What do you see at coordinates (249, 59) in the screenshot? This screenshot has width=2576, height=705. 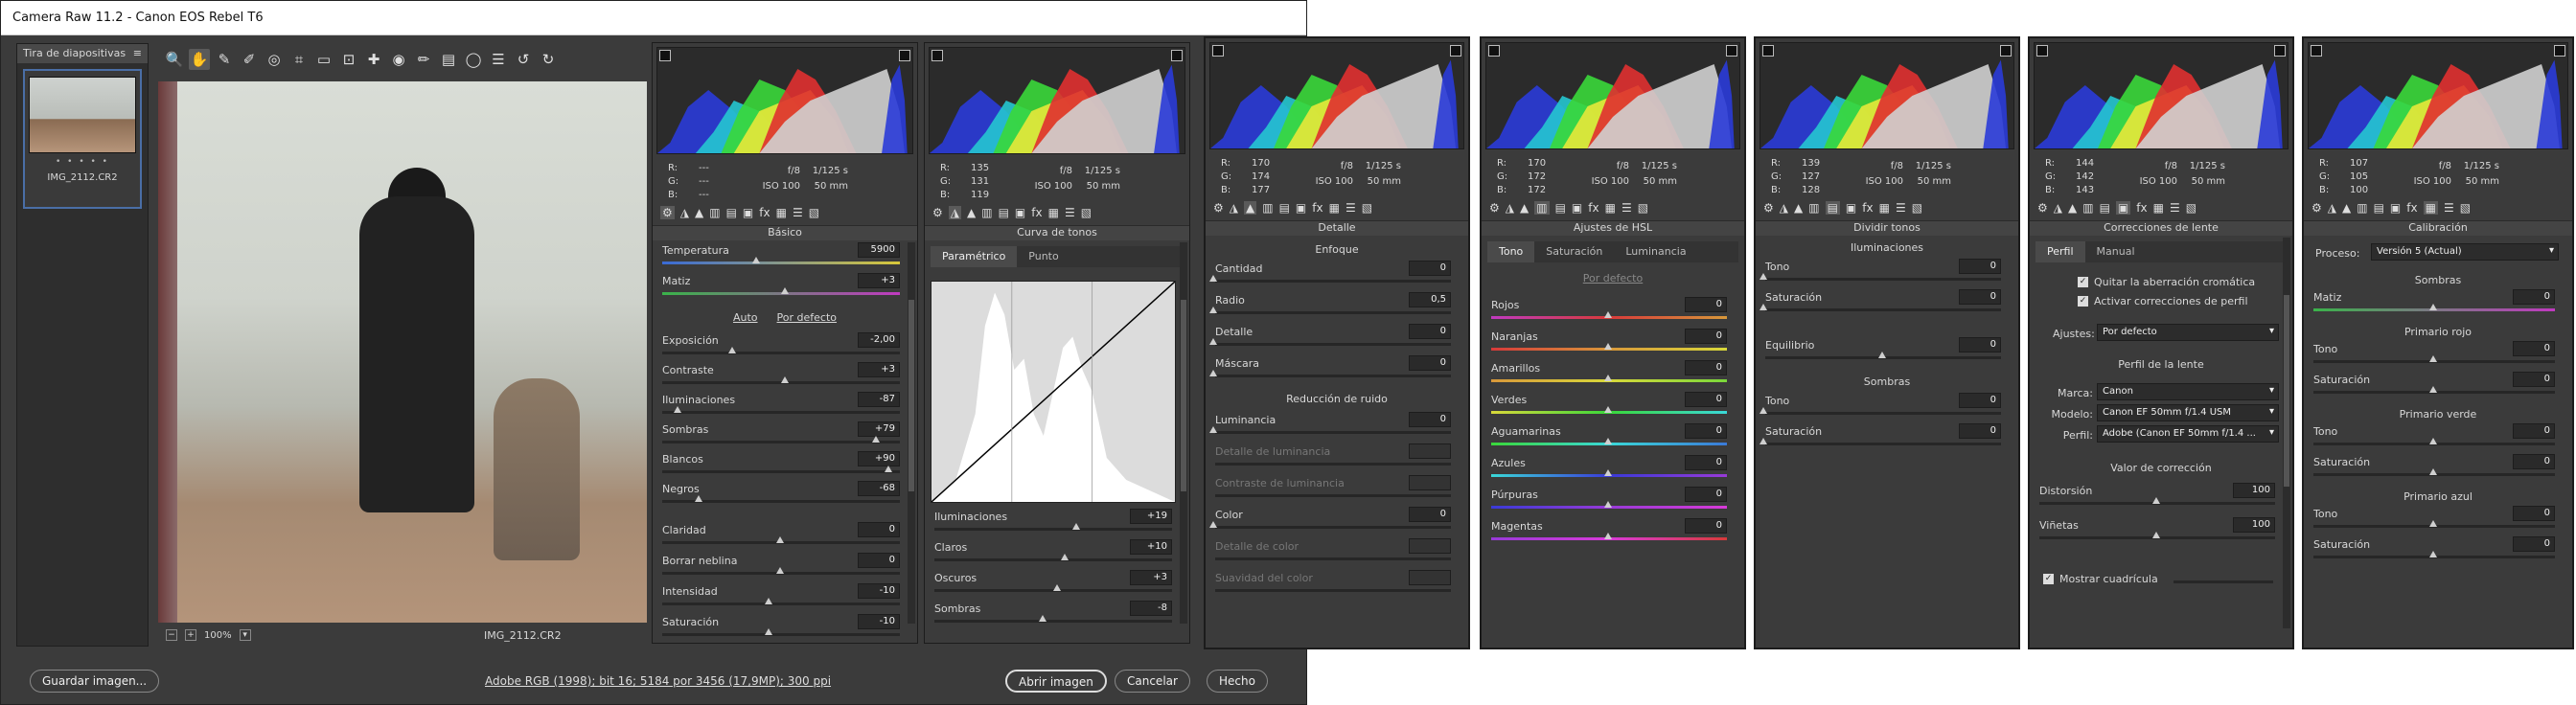 I see `color-sampler-icon: ✐` at bounding box center [249, 59].